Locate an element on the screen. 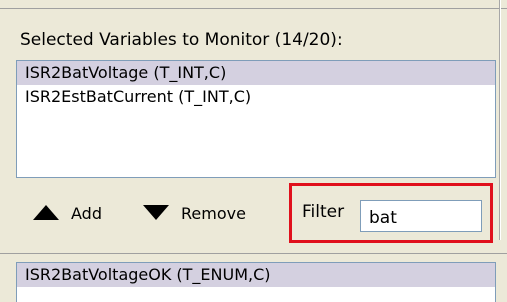  filter-input is located at coordinates (421, 216).